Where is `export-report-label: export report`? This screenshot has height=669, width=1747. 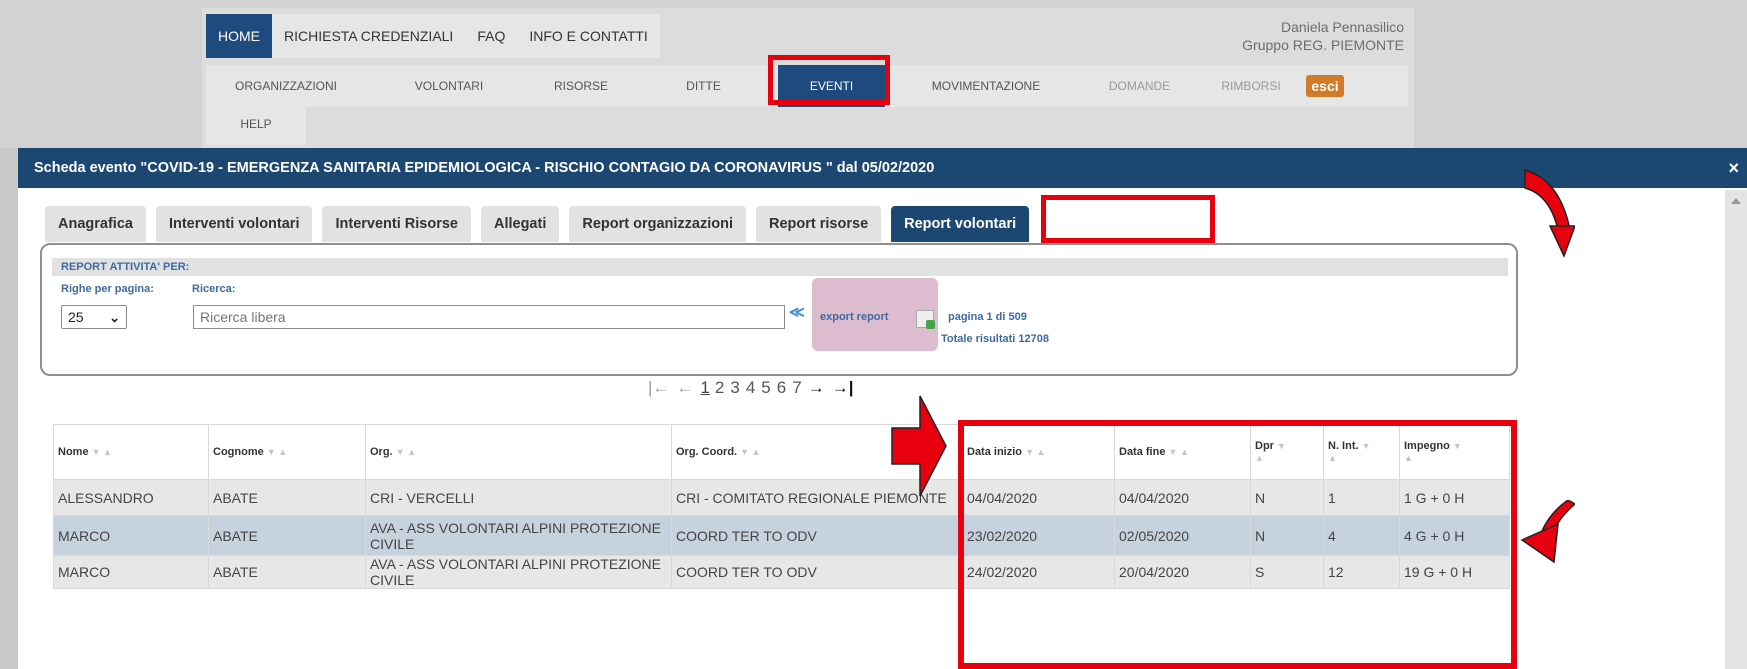 export-report-label: export report is located at coordinates (854, 317).